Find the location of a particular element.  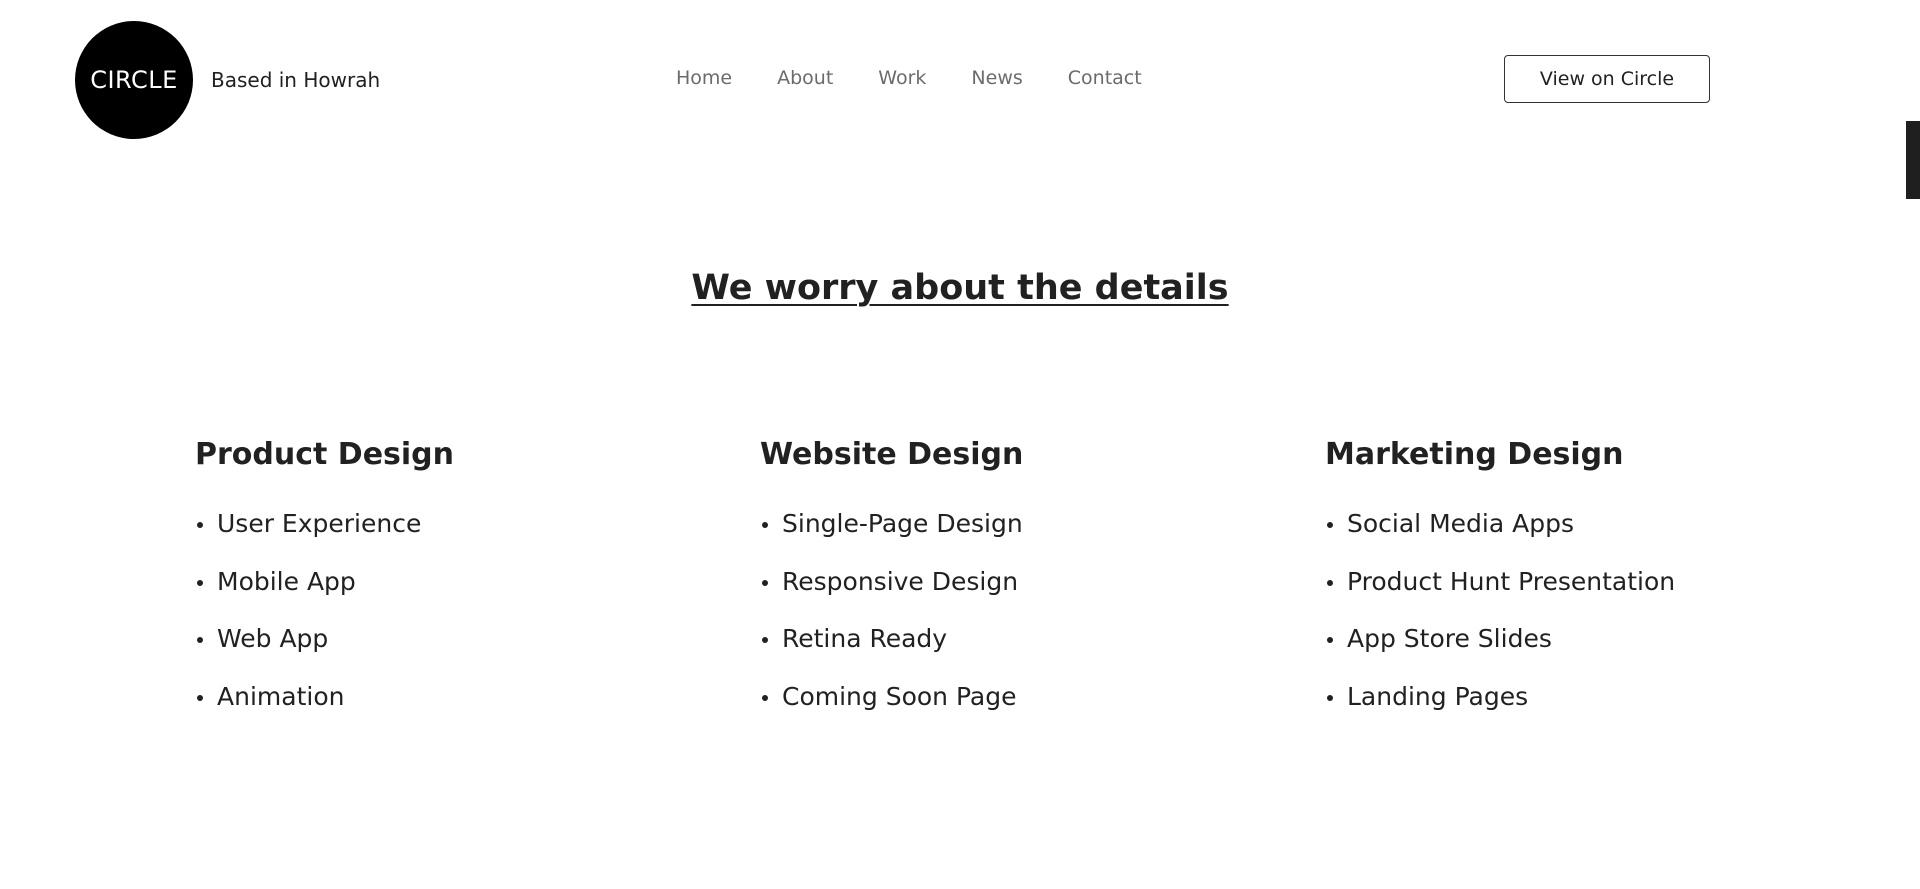

column-title: Product Design is located at coordinates (325, 454).